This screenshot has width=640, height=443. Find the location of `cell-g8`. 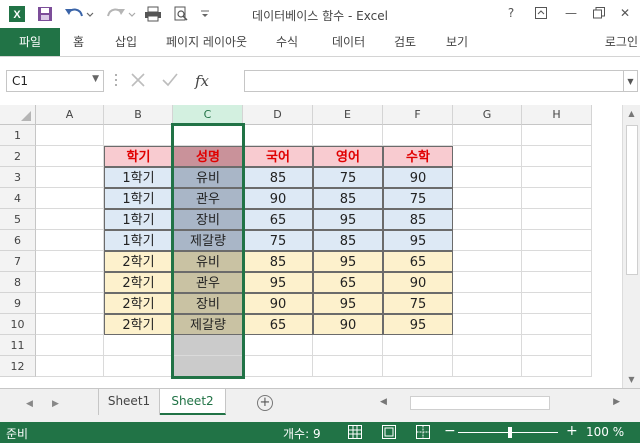

cell-g8 is located at coordinates (487, 282).